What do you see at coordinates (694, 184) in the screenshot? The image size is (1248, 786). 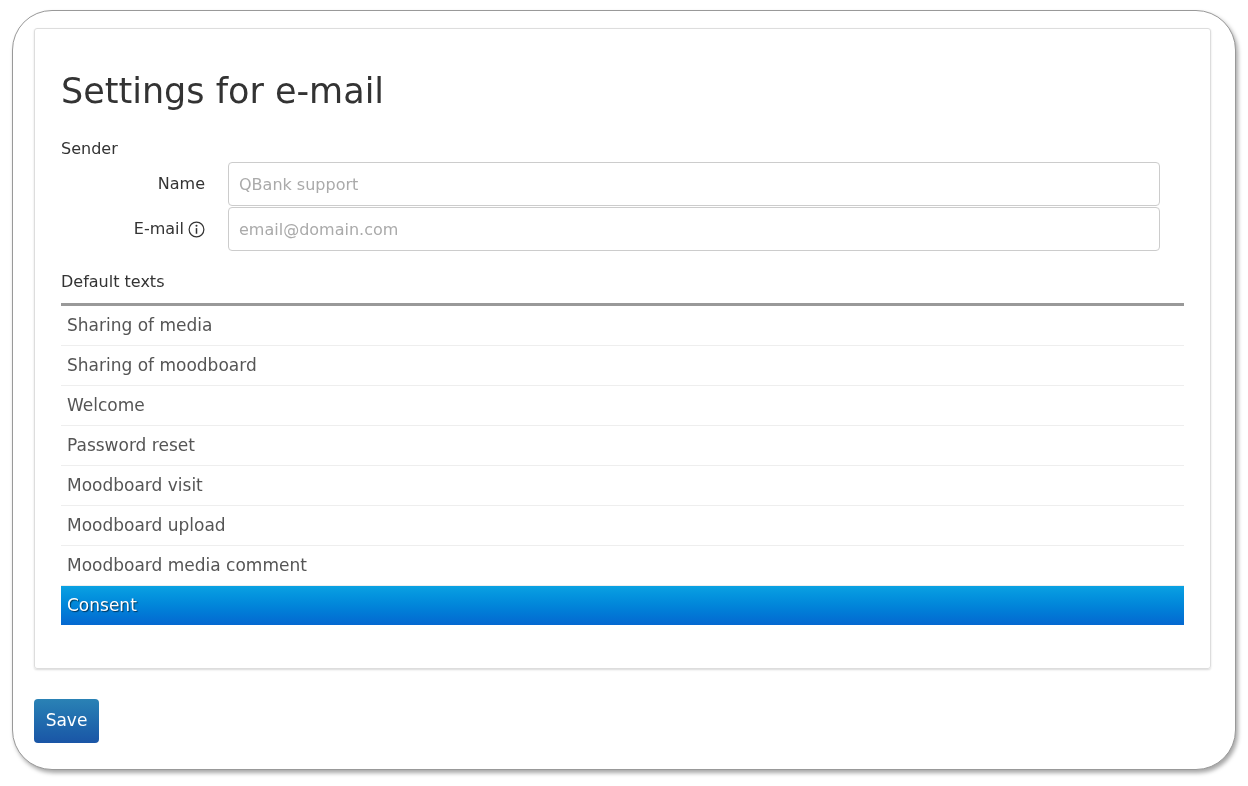 I see `text-field: QBank support` at bounding box center [694, 184].